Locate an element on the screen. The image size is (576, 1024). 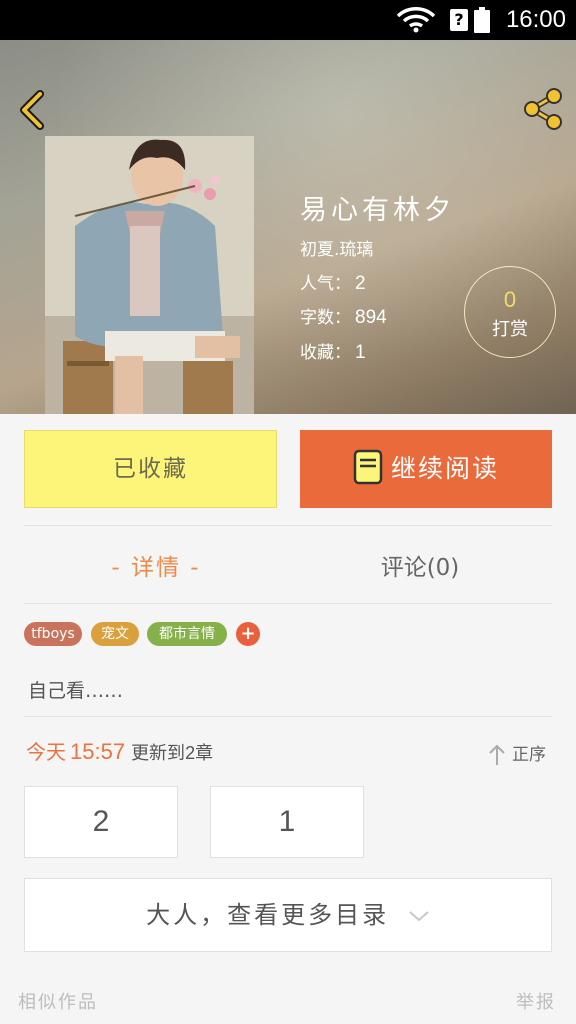
popularity-label: 人气： is located at coordinates (325, 284).